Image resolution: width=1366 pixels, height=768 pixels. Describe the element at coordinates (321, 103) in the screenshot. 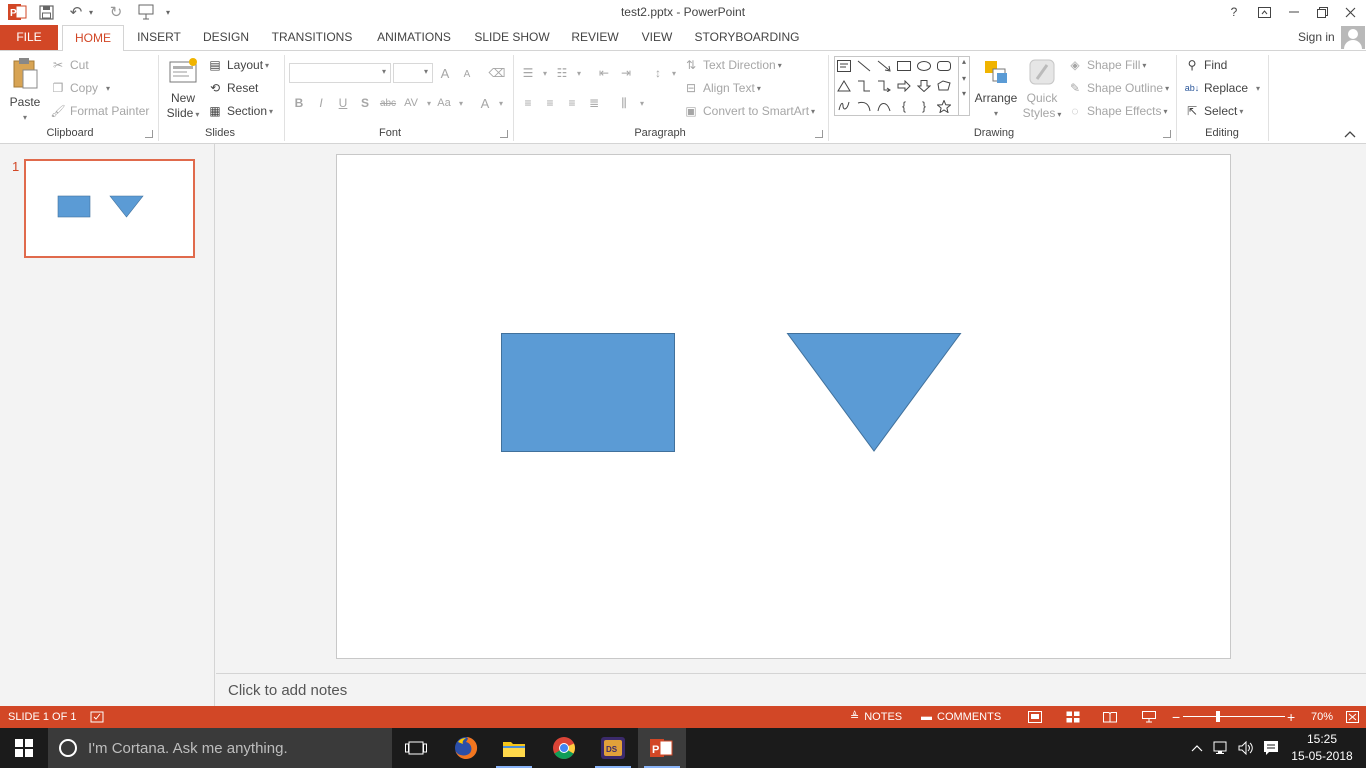

I see `italic-icon: I` at that location.